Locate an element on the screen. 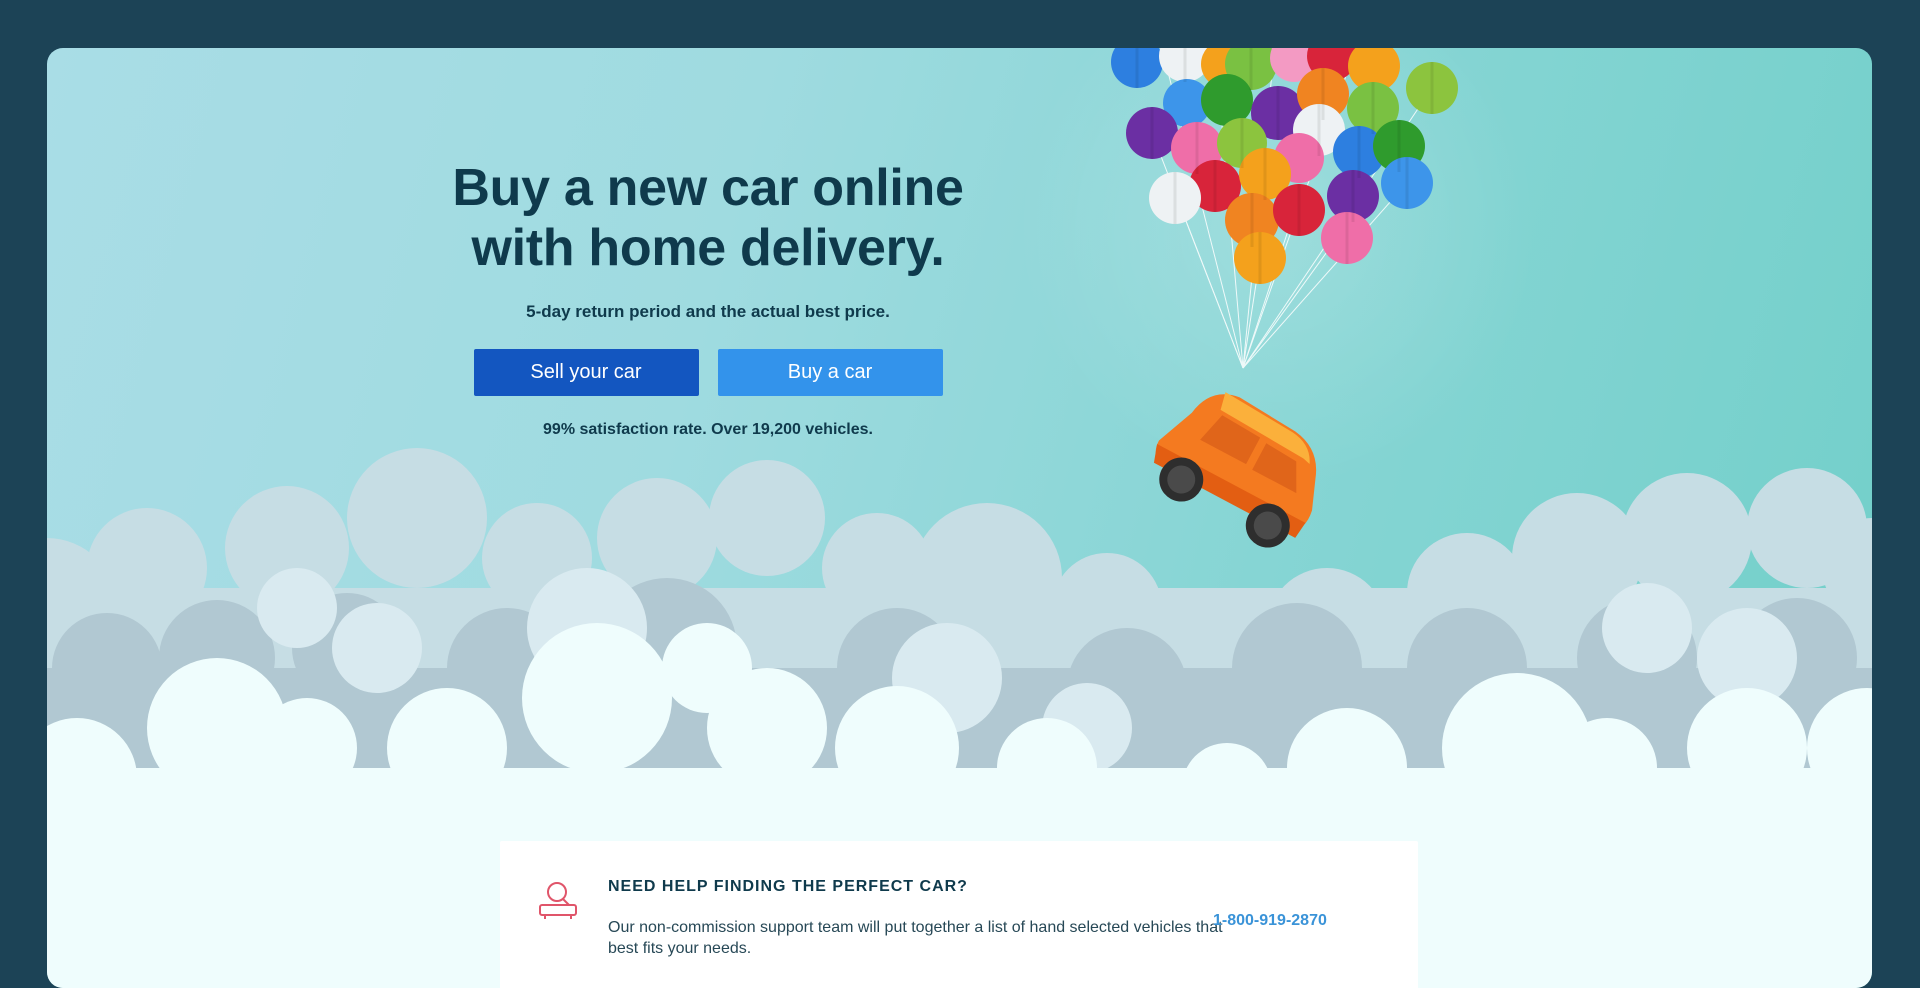 The image size is (1920, 988). balloon-cluster is located at coordinates (1284, 166).